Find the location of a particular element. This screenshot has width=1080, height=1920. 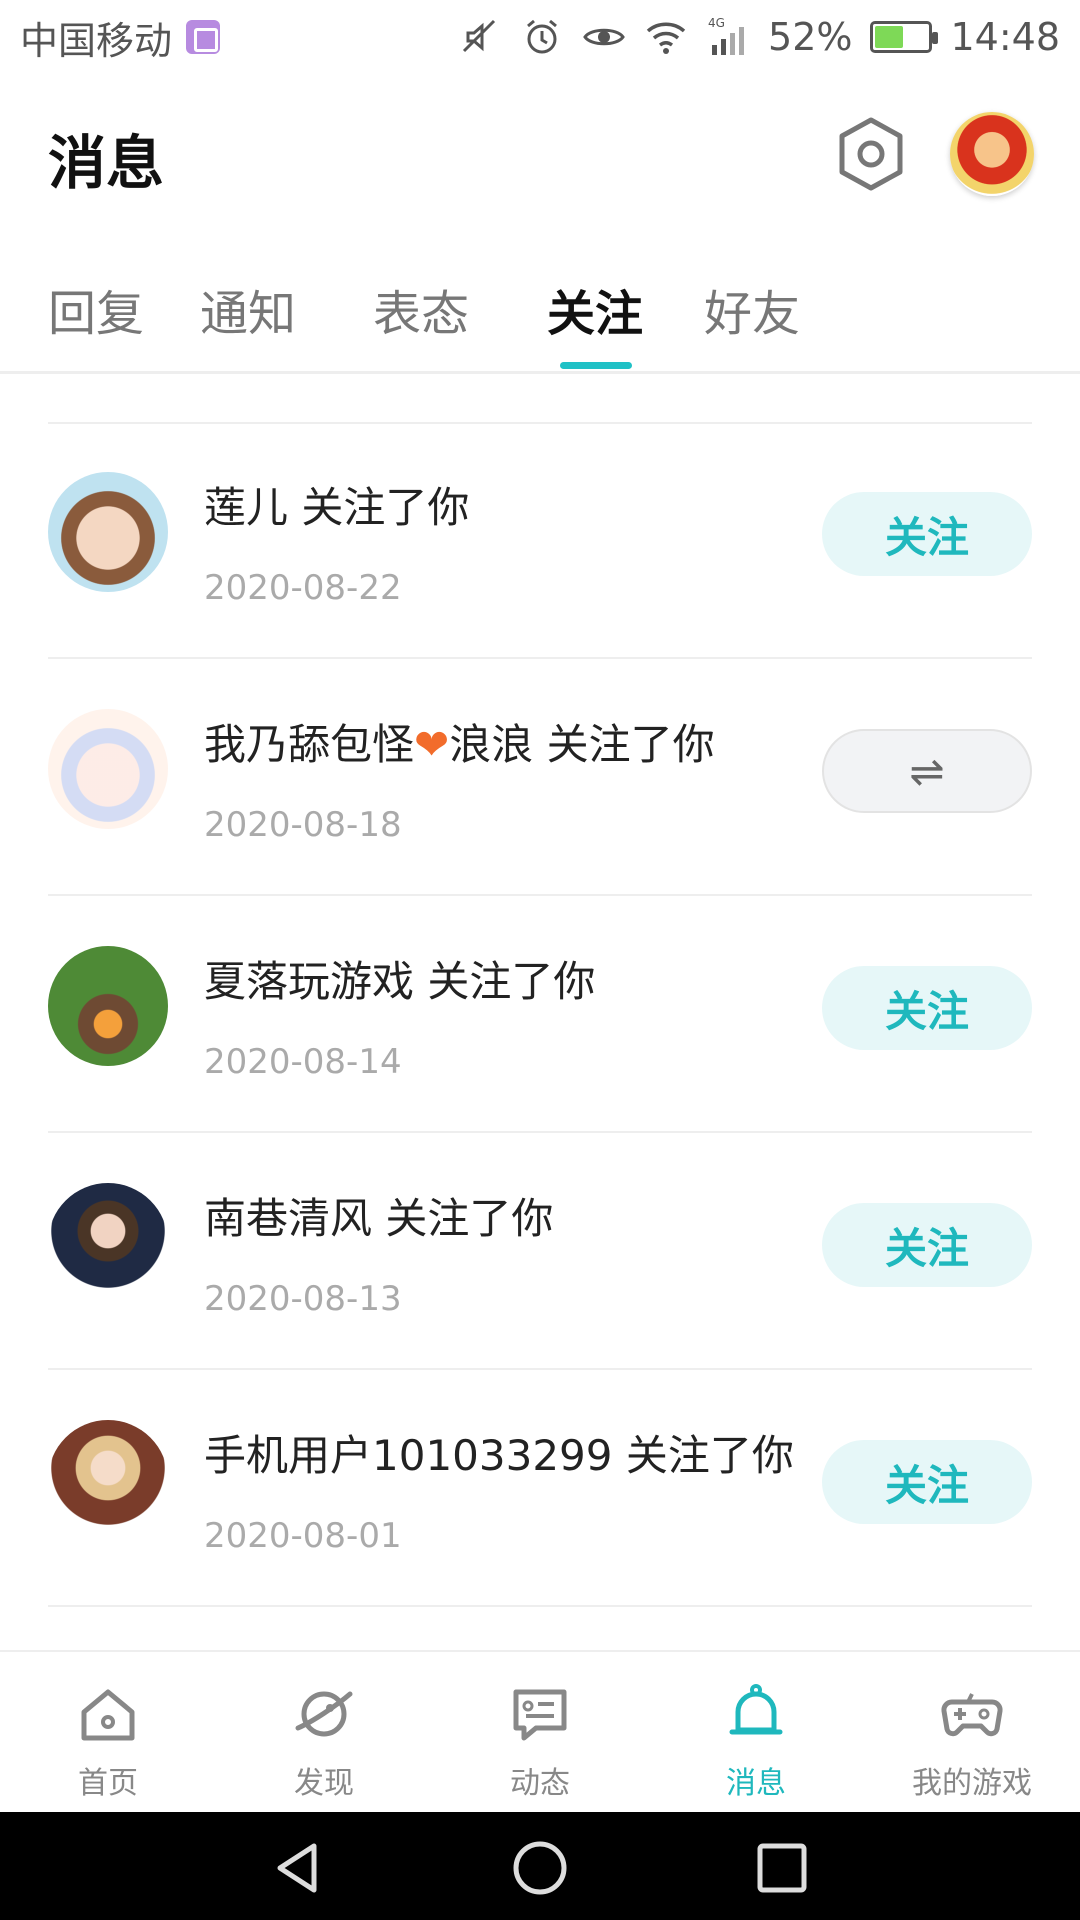

carrier-group: 中国移动 is located at coordinates (120, 37).